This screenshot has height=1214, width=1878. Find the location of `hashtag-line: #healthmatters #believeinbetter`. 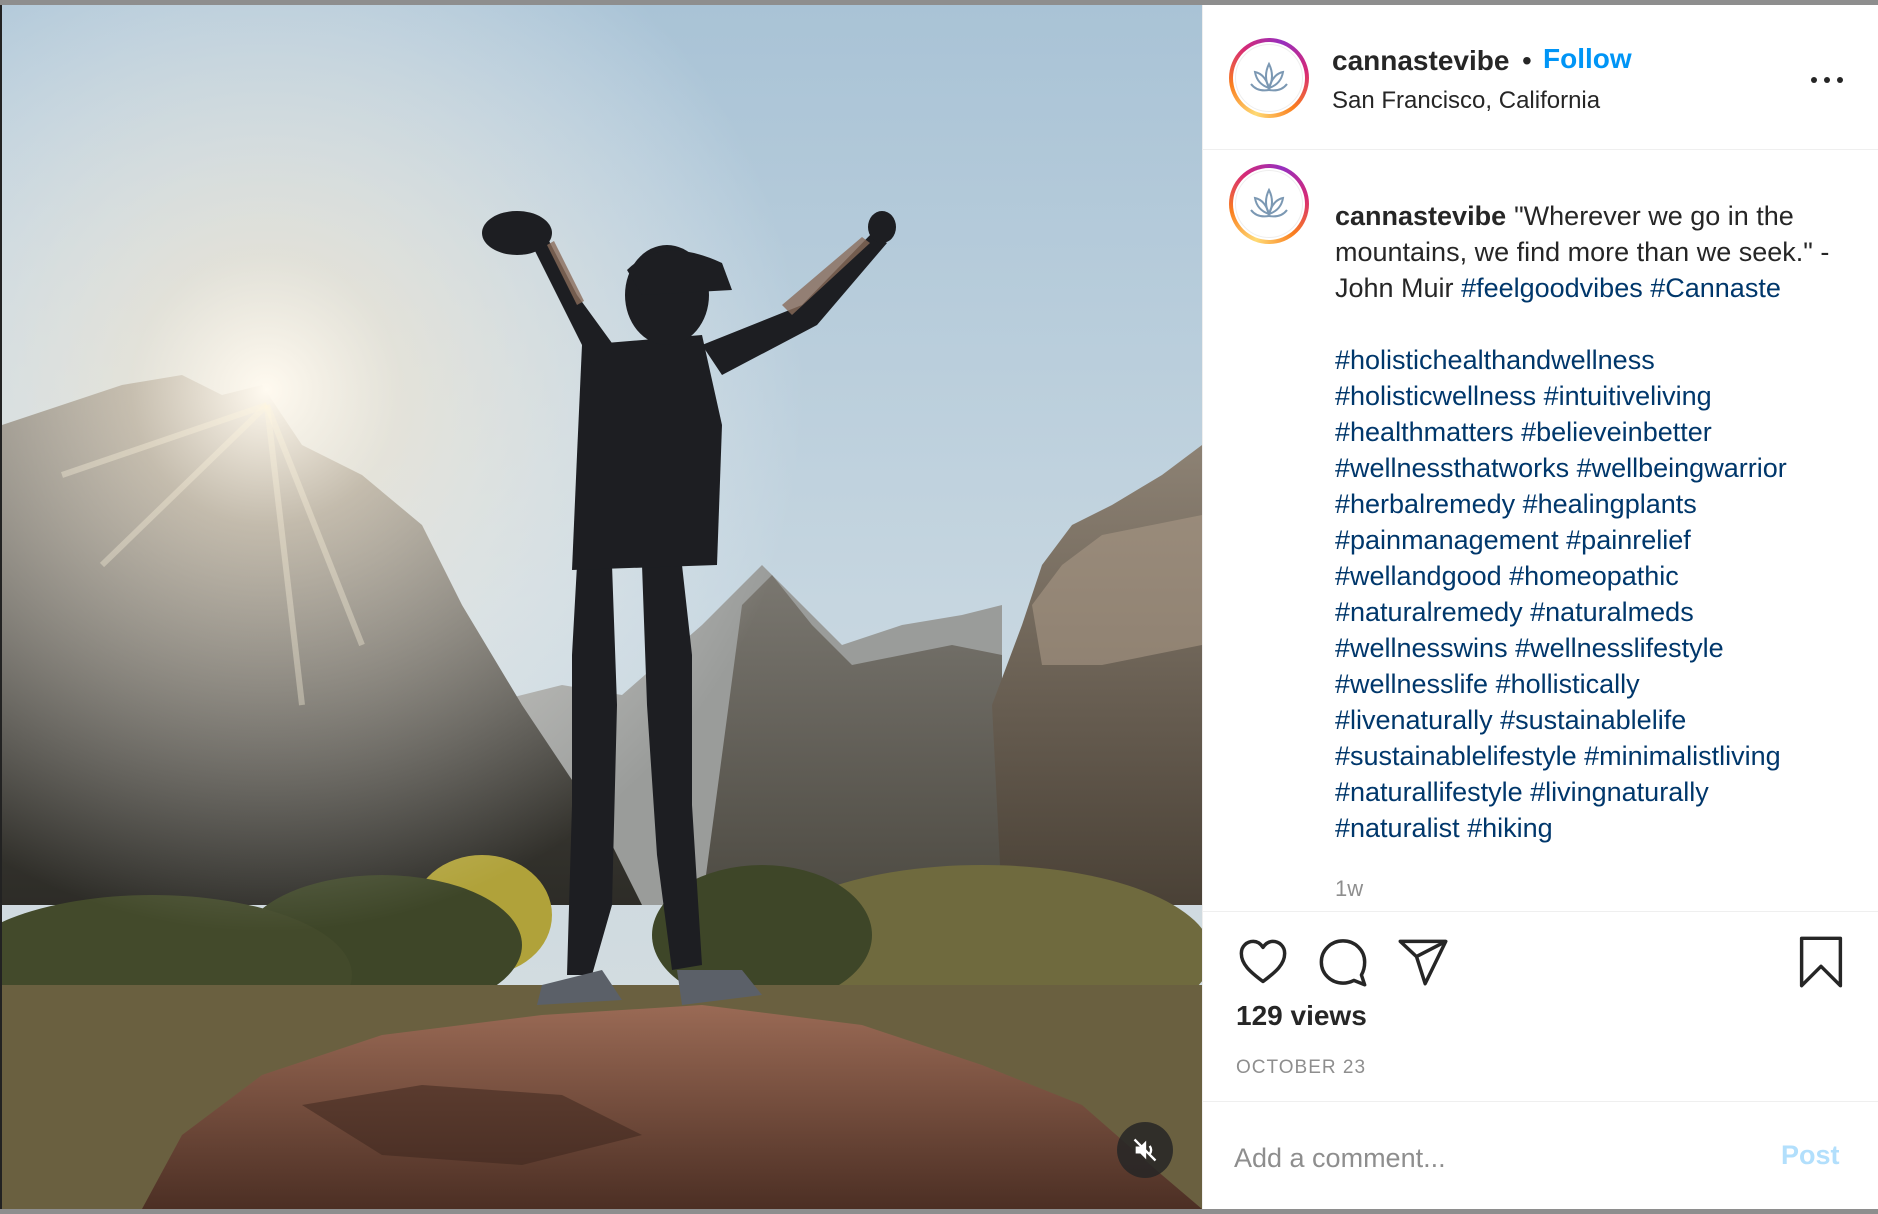

hashtag-line: #healthmatters #believeinbetter is located at coordinates (1595, 432).